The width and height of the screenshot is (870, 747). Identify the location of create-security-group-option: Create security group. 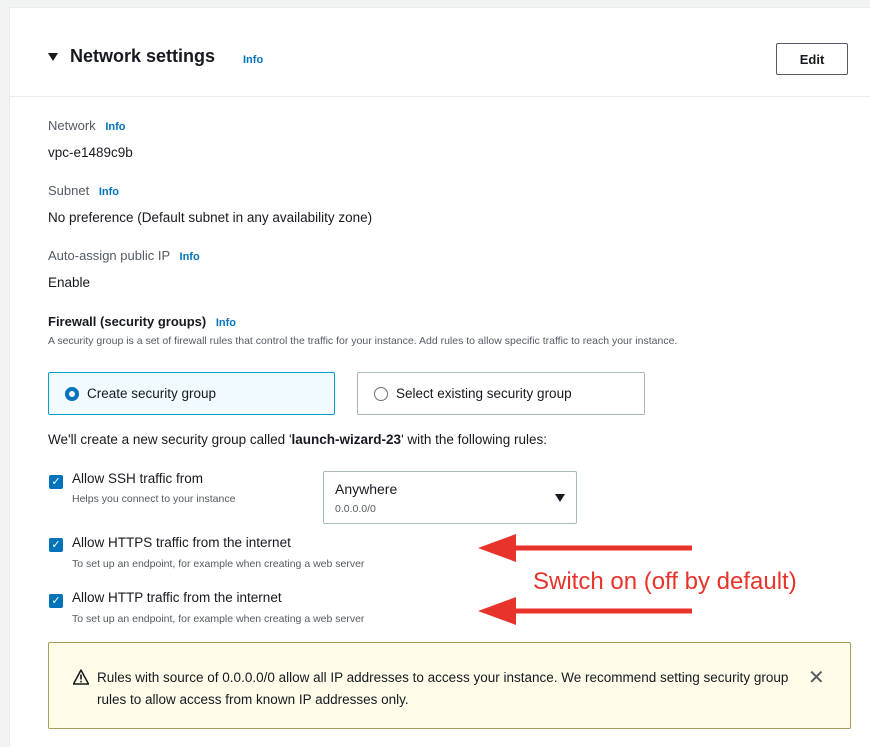
(191, 393).